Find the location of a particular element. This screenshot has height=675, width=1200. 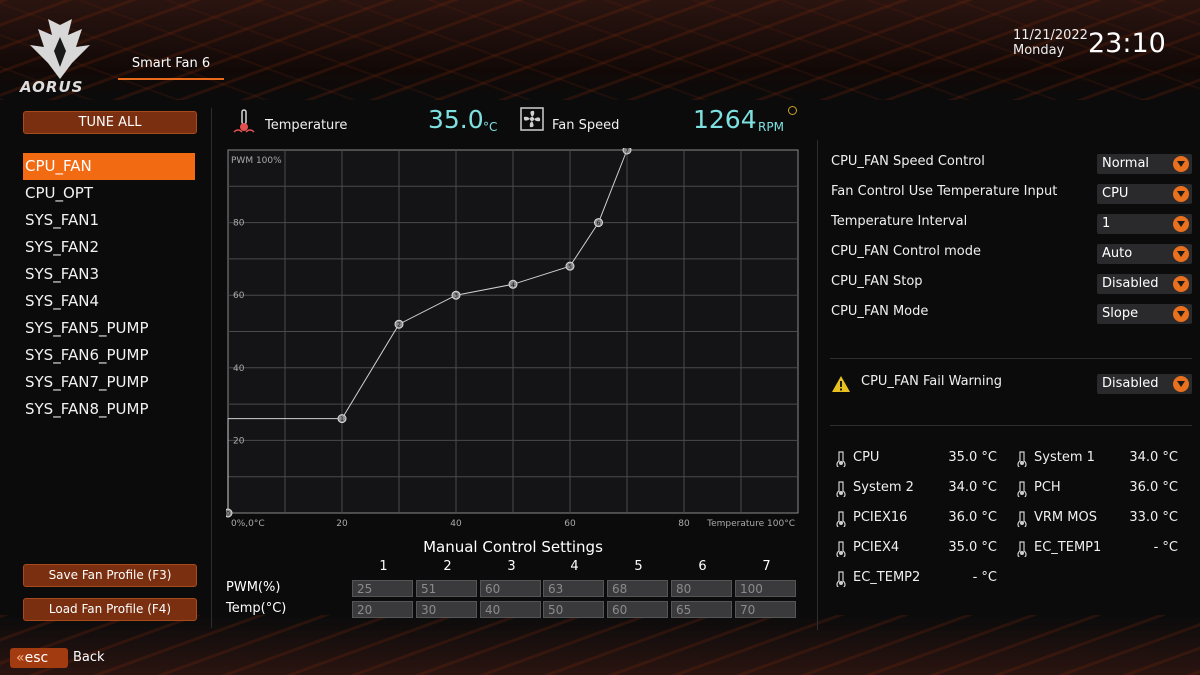

pwm-input: 80 is located at coordinates (701, 588).